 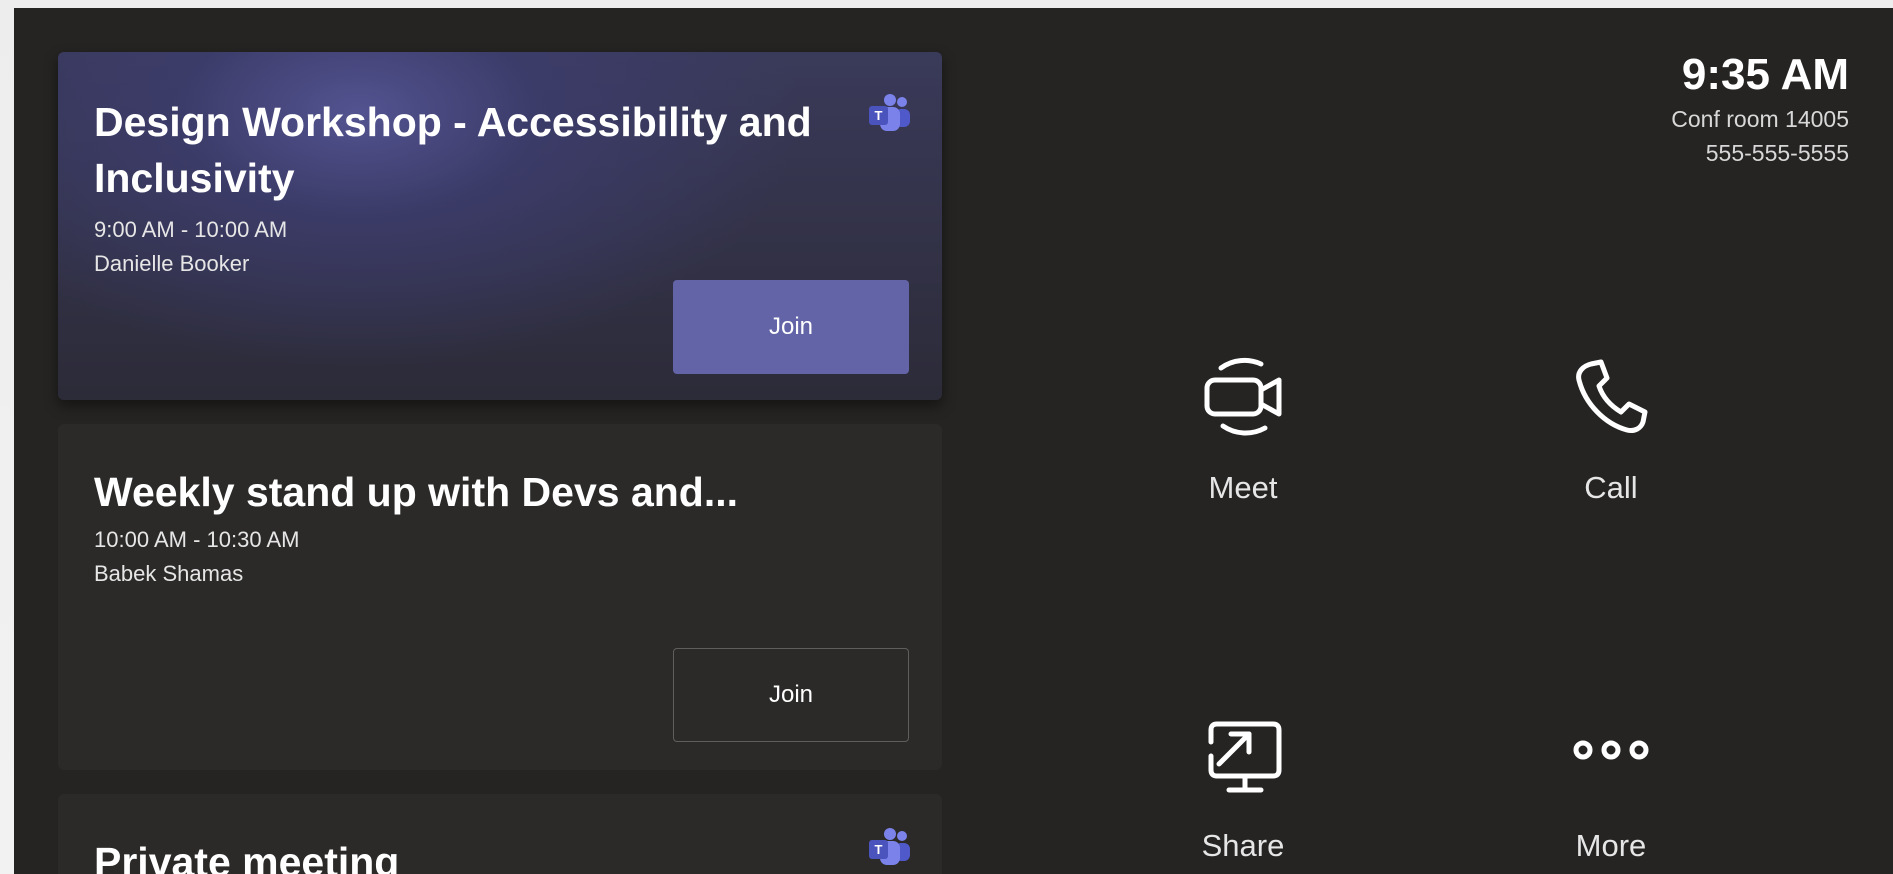 I want to click on video-camera-icon, so click(x=1243, y=396).